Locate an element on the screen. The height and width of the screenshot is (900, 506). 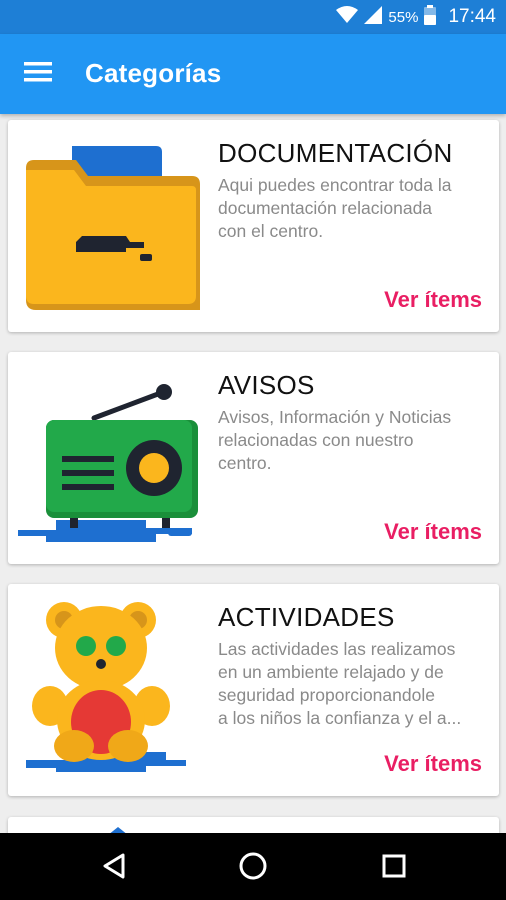
menu-button is located at coordinates (38, 74).